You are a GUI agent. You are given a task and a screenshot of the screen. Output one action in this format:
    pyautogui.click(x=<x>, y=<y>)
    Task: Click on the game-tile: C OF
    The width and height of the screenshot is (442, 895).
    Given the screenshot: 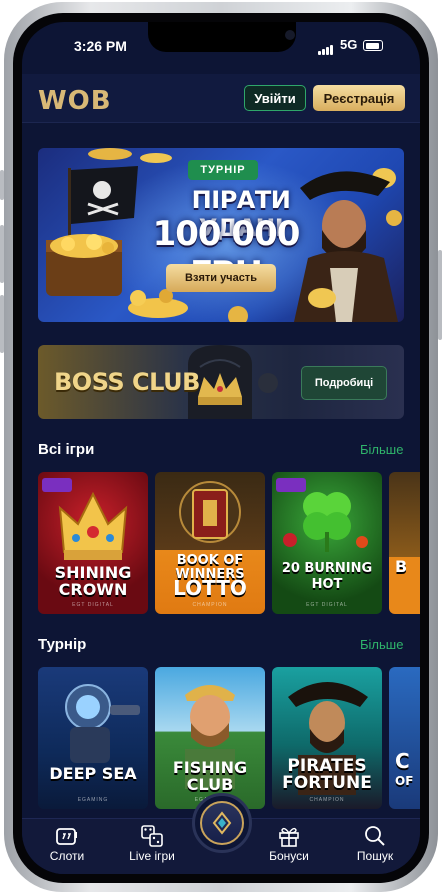 What is the action you would take?
    pyautogui.click(x=404, y=738)
    